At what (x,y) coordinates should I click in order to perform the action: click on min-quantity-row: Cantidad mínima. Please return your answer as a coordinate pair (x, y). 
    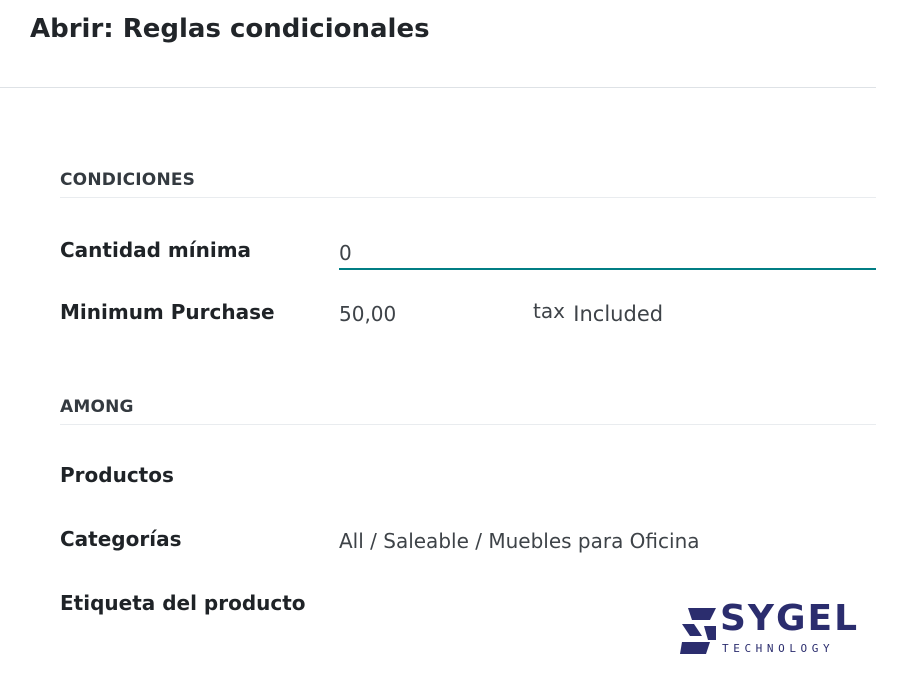
    Looking at the image, I should click on (468, 255).